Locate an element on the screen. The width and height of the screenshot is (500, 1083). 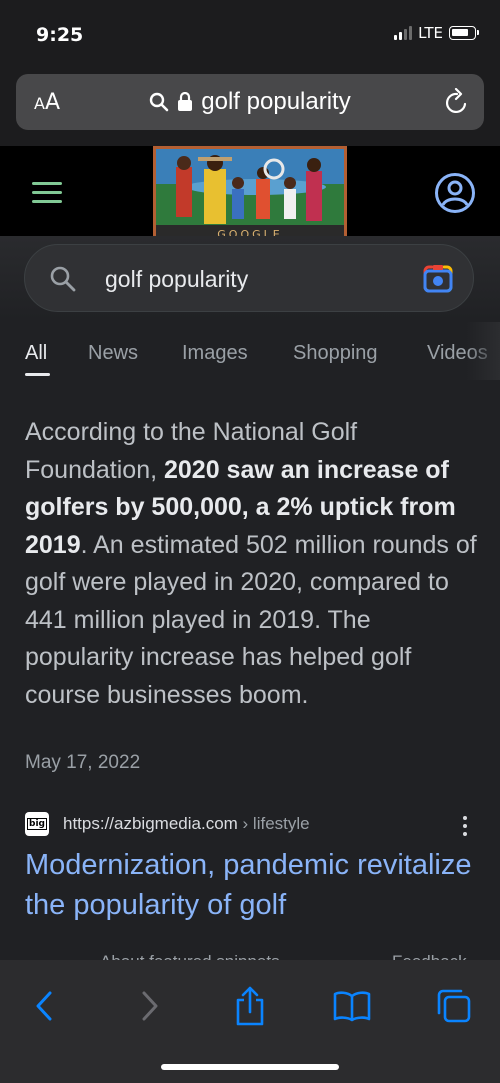
address-center: golf popularity is located at coordinates (250, 102).